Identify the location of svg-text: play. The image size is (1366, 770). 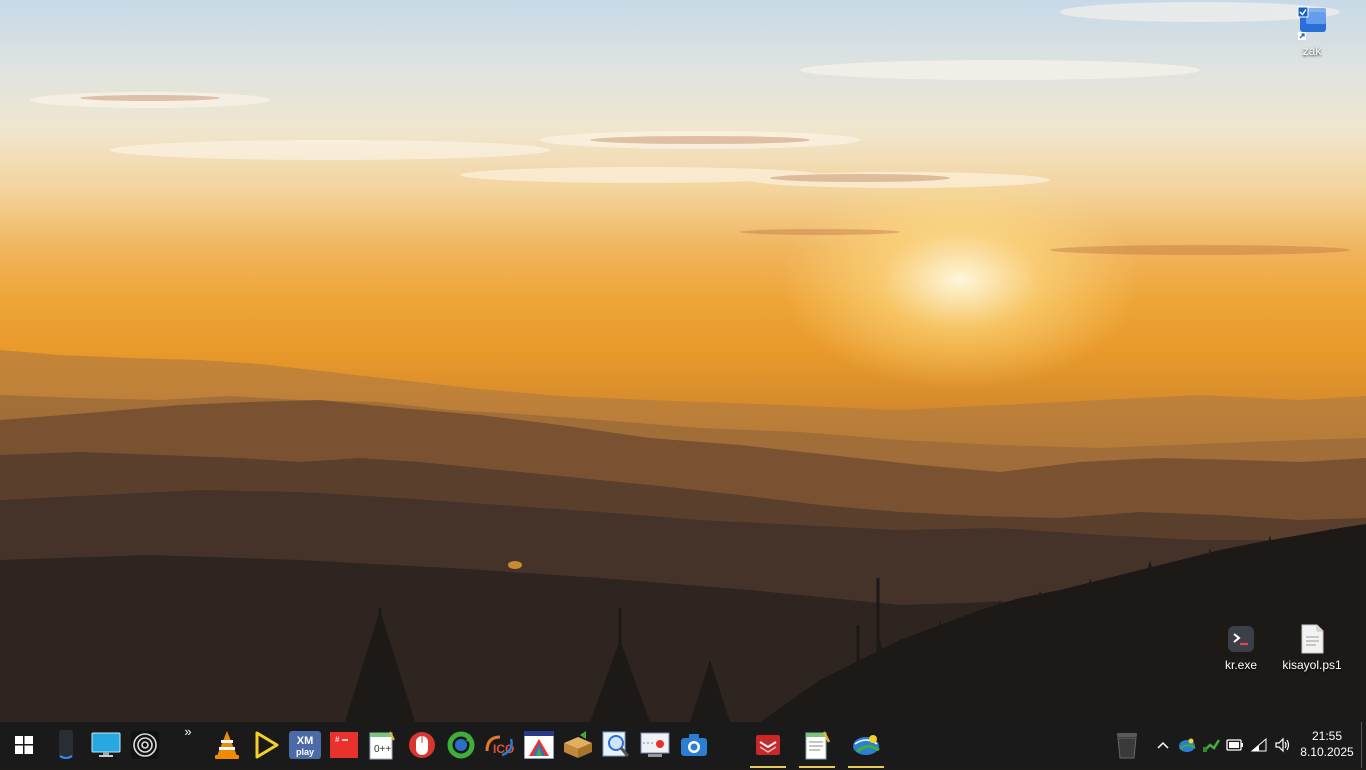
(305, 752).